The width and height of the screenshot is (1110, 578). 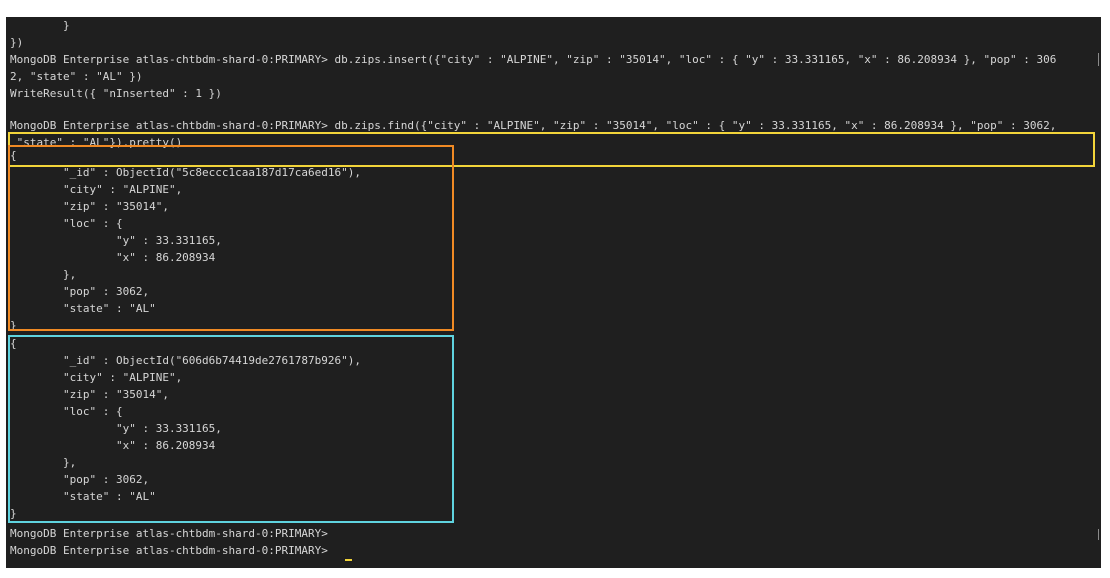 What do you see at coordinates (116, 93) in the screenshot?
I see `write-result-line: WriteResult({ "nInserted" : 1 })` at bounding box center [116, 93].